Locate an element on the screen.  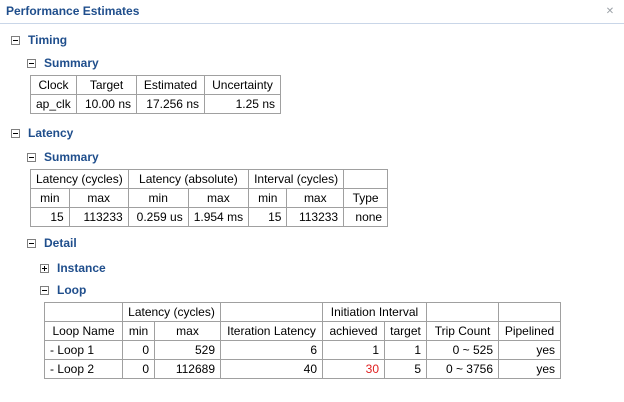
value-cell: 6 is located at coordinates (271, 350).